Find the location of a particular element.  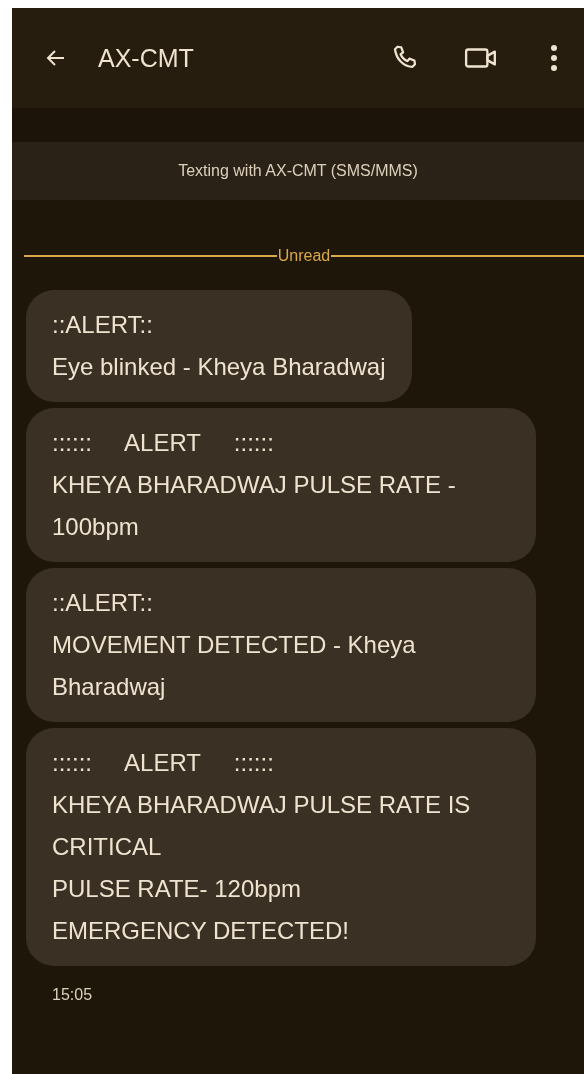

banner-text: Texting with AX-CMT (SMS/MMS) is located at coordinates (298, 171).